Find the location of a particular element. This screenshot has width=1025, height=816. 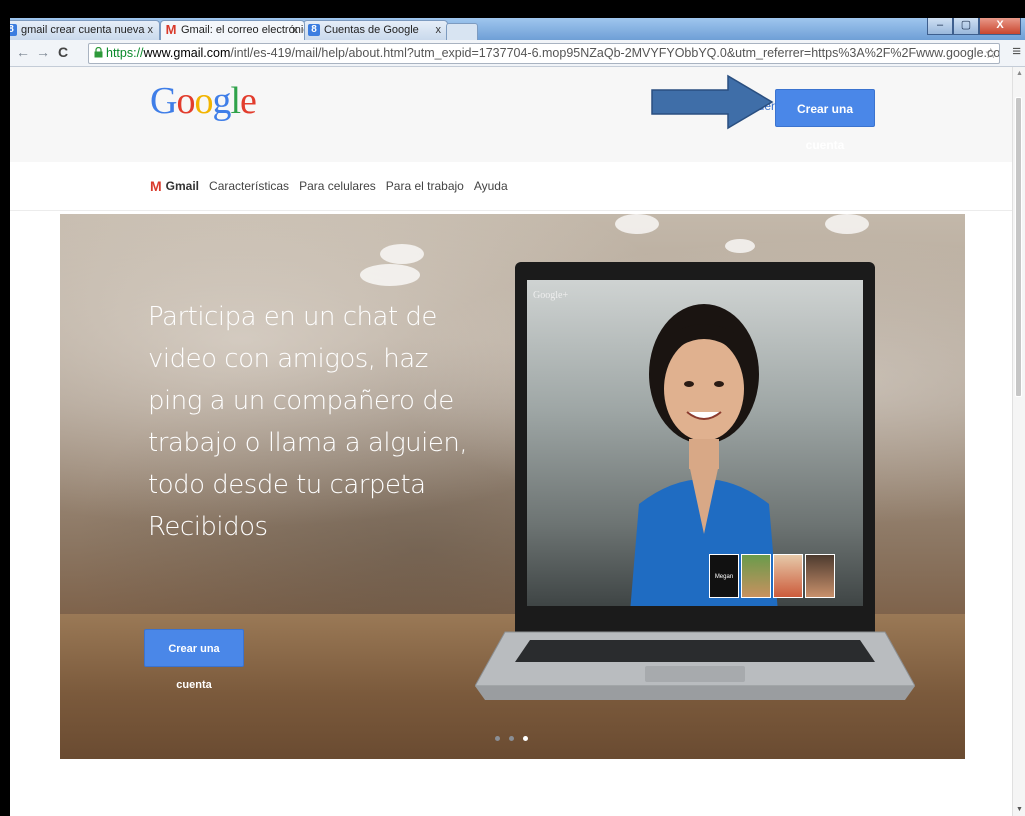

tab-gmail-correo: M Gmail: el correo electrónic x is located at coordinates (232, 30).